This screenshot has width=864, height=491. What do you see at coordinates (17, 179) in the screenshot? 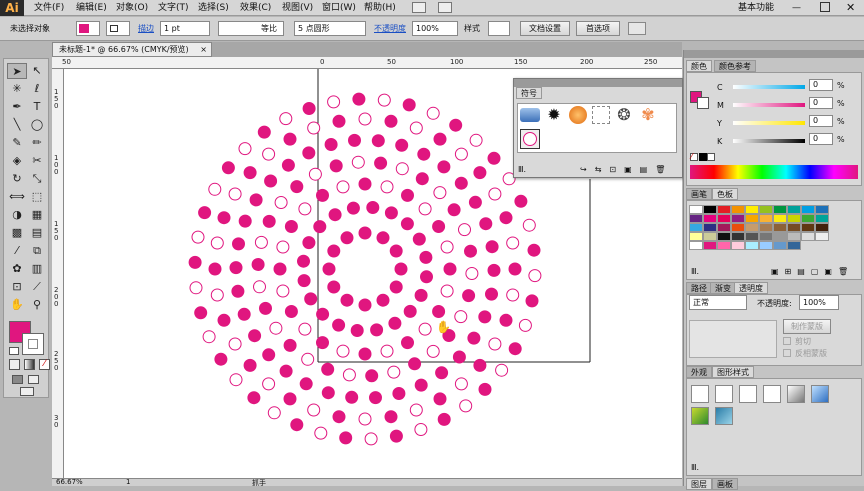
I see `rotate-tool-icon: ↻` at bounding box center [17, 179].